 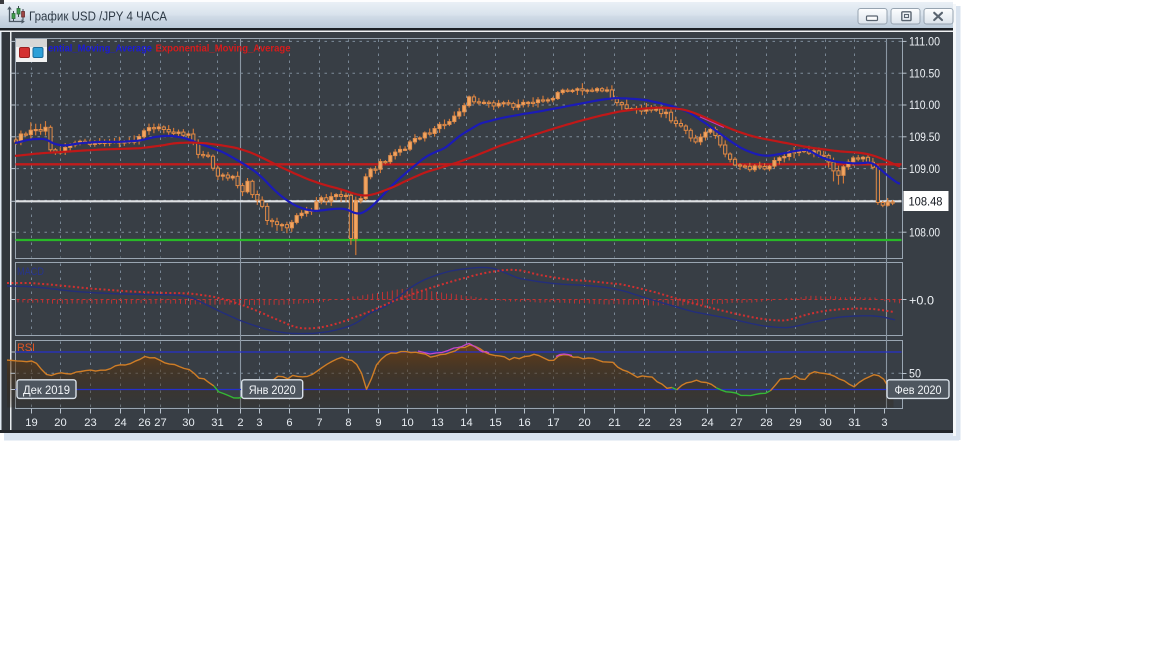 What do you see at coordinates (766, 423) in the screenshot?
I see `svg-text: 28` at bounding box center [766, 423].